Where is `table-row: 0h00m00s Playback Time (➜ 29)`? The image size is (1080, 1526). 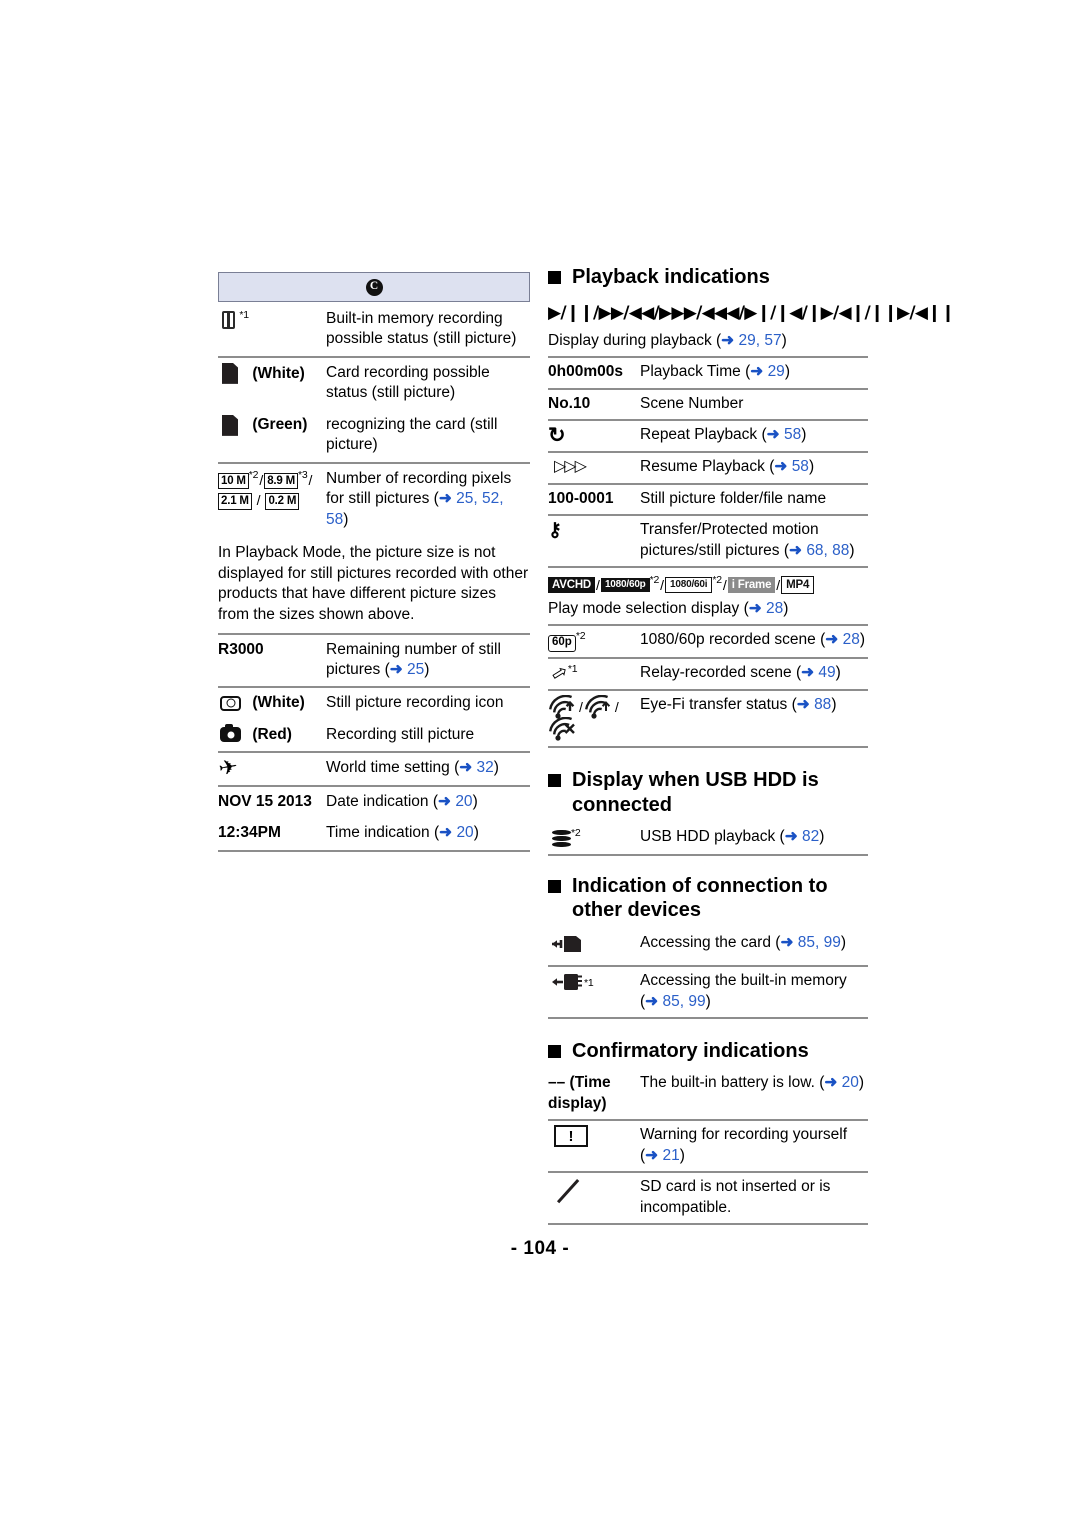 table-row: 0h00m00s Playback Time (➜ 29) is located at coordinates (708, 372).